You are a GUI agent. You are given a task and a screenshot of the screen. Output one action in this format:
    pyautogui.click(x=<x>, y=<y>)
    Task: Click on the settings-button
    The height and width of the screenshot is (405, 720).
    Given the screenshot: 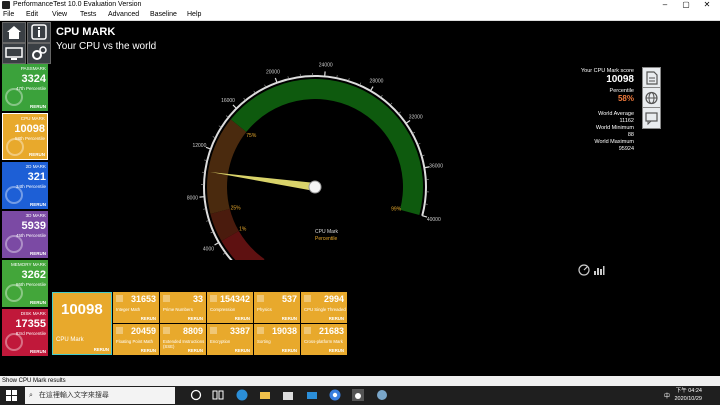 What is the action you would take?
    pyautogui.click(x=39, y=53)
    